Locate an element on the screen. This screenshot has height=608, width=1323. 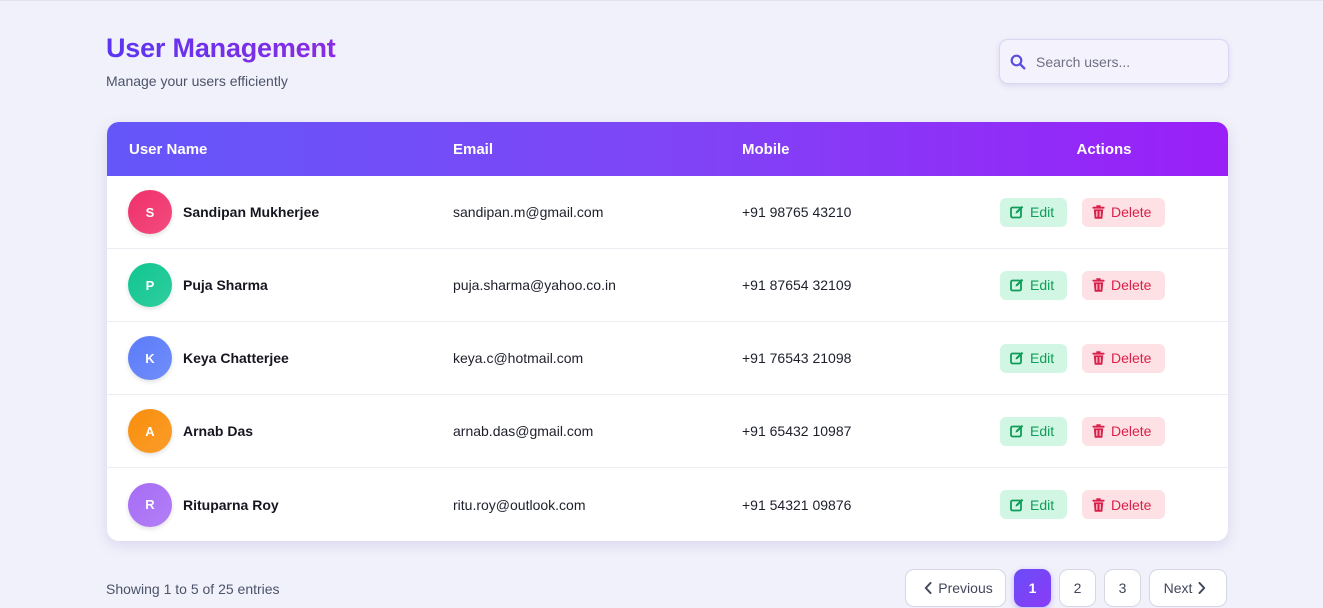
entries-info: Showing 1 to 5 of 25 entries is located at coordinates (193, 589).